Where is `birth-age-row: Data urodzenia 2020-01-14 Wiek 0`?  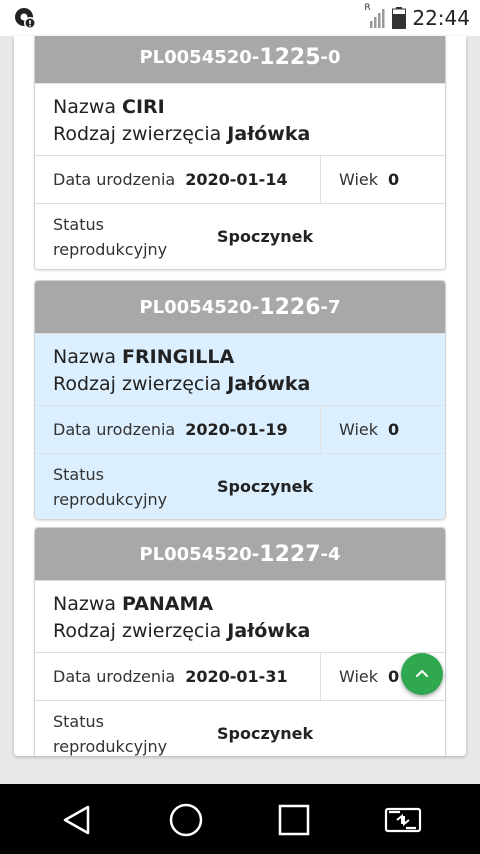 birth-age-row: Data urodzenia 2020-01-14 Wiek 0 is located at coordinates (240, 179).